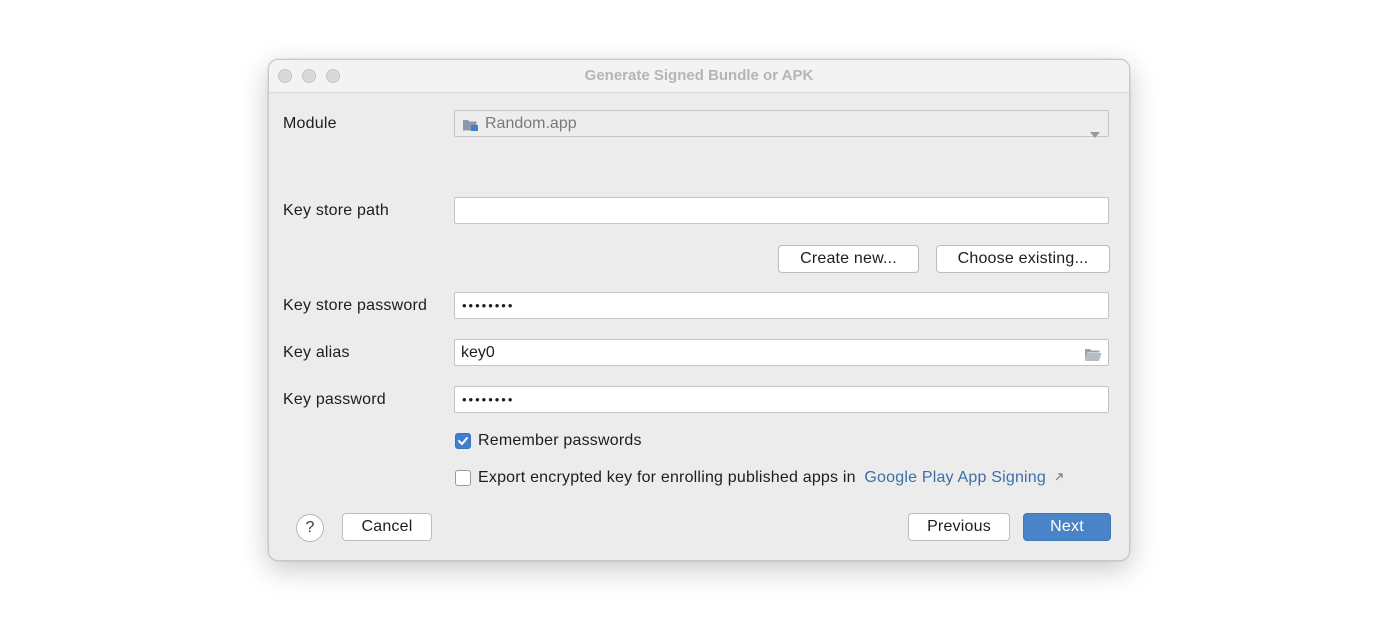  Describe the element at coordinates (781, 305) in the screenshot. I see `key-store-password-input: ••••••••` at that location.